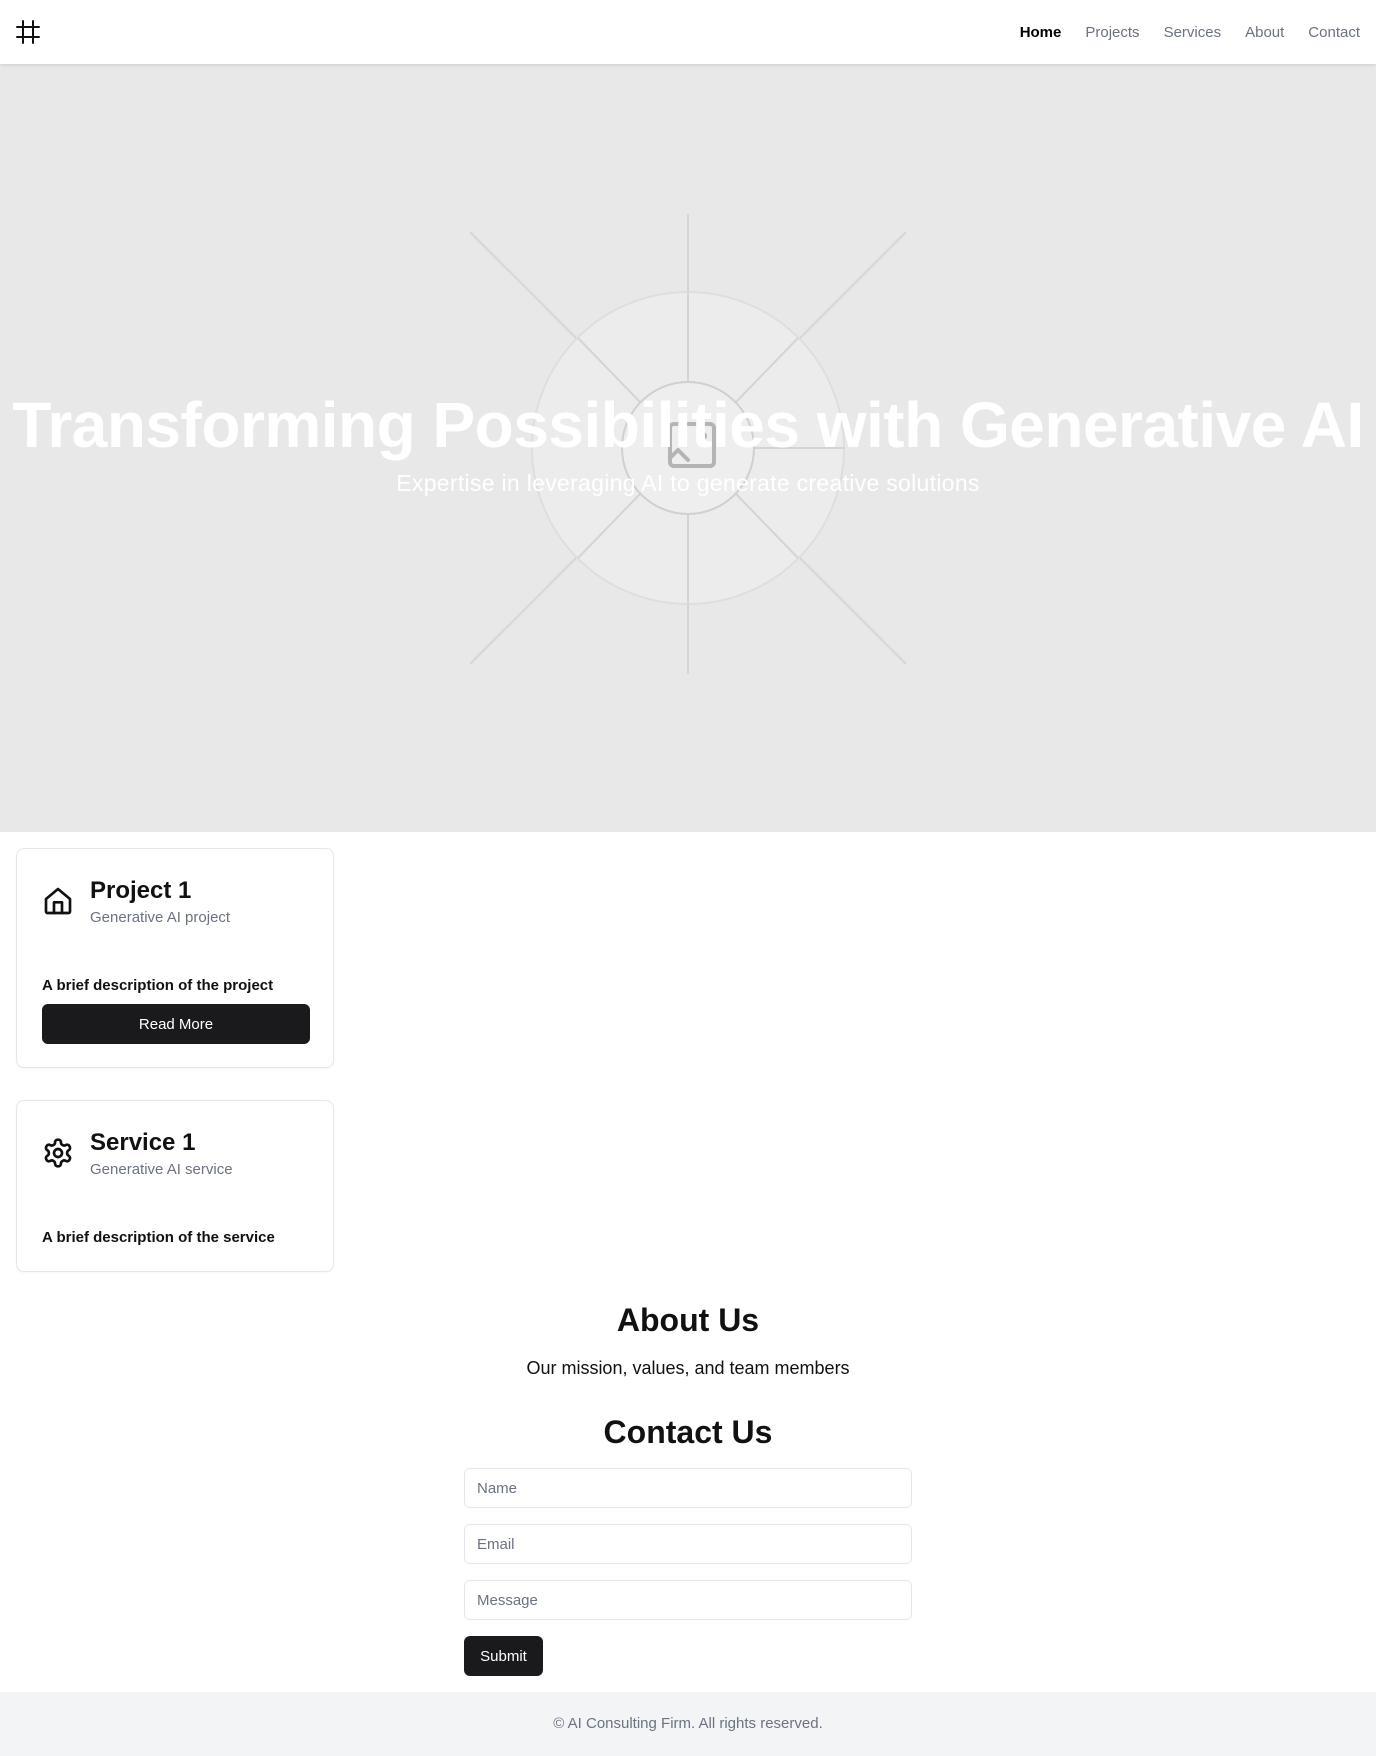 The image size is (1376, 1756). Describe the element at coordinates (141, 890) in the screenshot. I see `project-card-title: Project 1` at that location.